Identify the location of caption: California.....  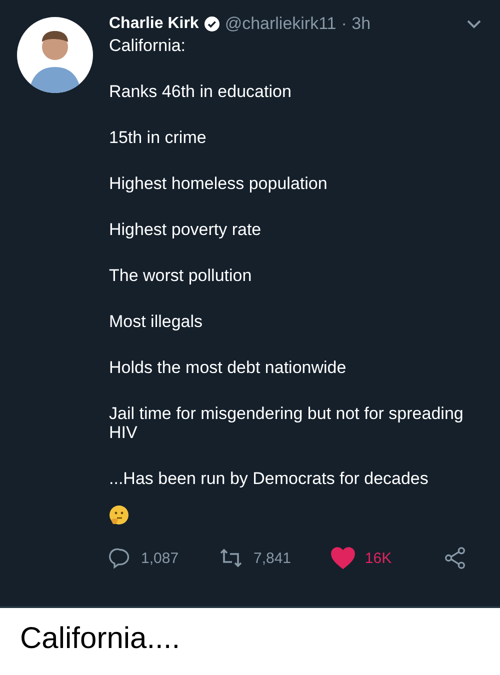
(100, 639).